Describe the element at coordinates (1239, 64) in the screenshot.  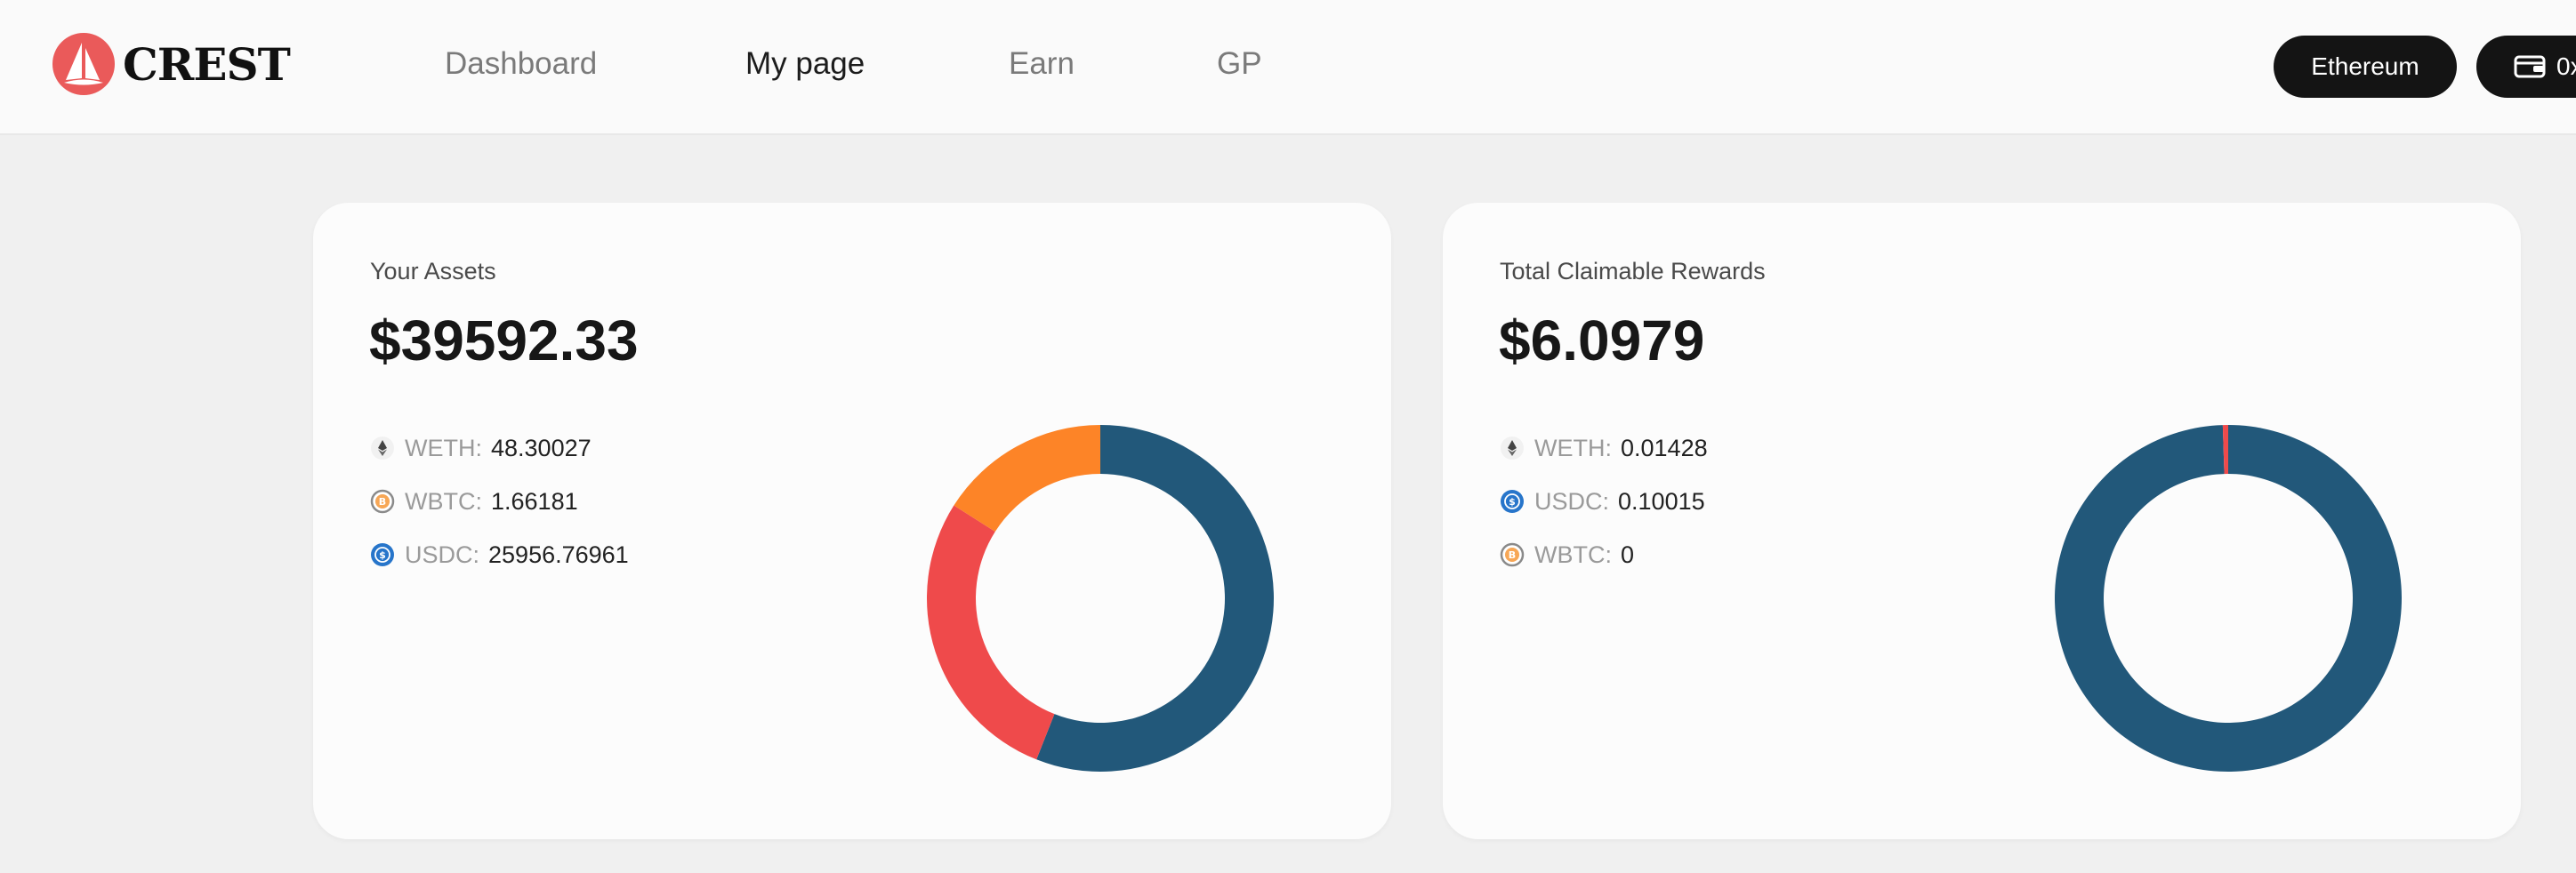
I see `nav-gp: GP` at that location.